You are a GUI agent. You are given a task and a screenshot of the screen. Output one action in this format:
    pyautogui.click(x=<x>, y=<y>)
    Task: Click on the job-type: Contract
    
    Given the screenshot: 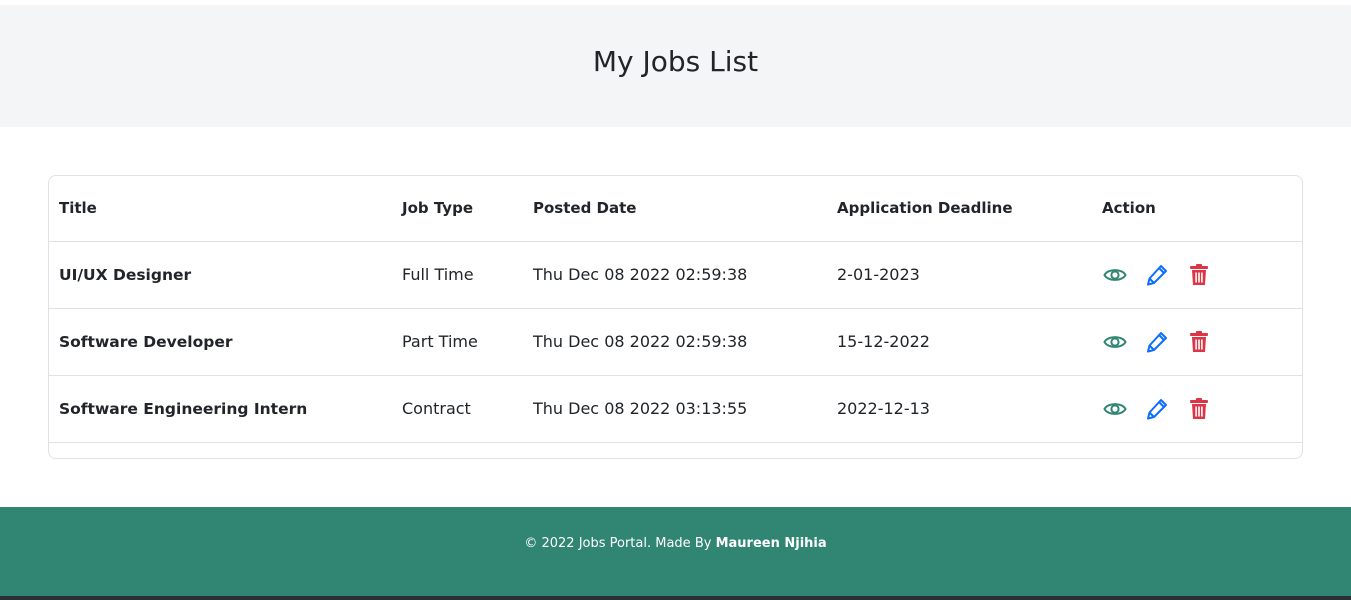 What is the action you would take?
    pyautogui.click(x=436, y=408)
    